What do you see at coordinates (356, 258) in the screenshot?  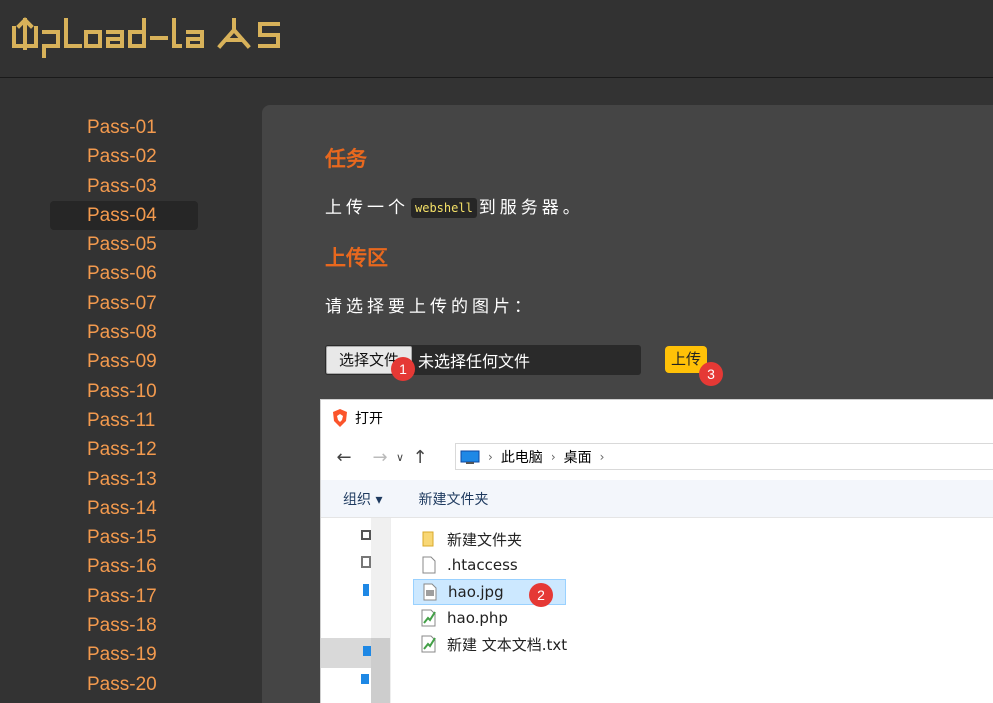 I see `upload-heading: 上传区` at bounding box center [356, 258].